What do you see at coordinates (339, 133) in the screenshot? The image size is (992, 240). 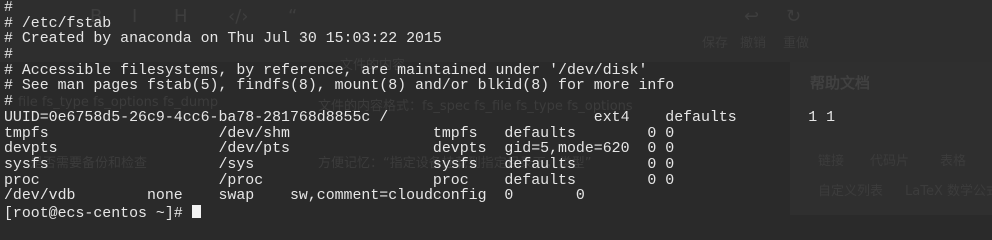 I see `fstab-entry-tmpfs: tmpfs /dev/shm tmpfs defaults 0 0` at bounding box center [339, 133].